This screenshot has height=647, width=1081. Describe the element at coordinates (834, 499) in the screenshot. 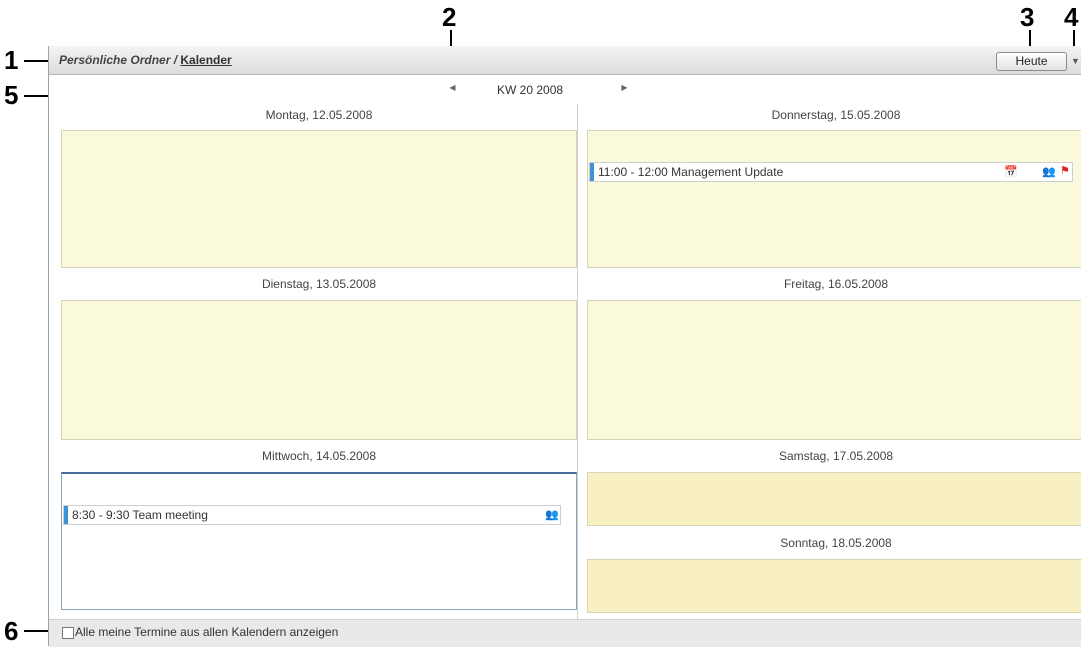

I see `day-cell-saturday` at that location.